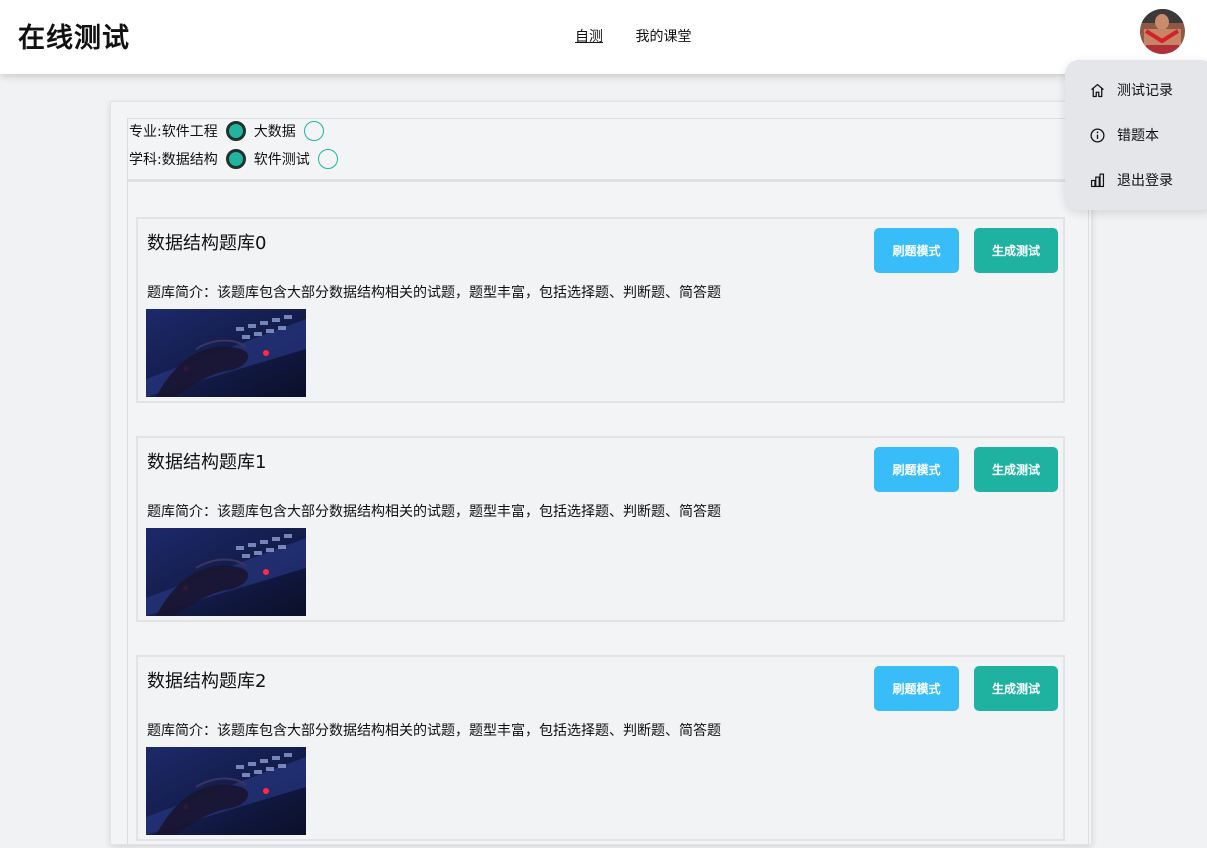 This screenshot has height=848, width=1207. I want to click on subject-option-label: 数据结构, so click(189, 160).